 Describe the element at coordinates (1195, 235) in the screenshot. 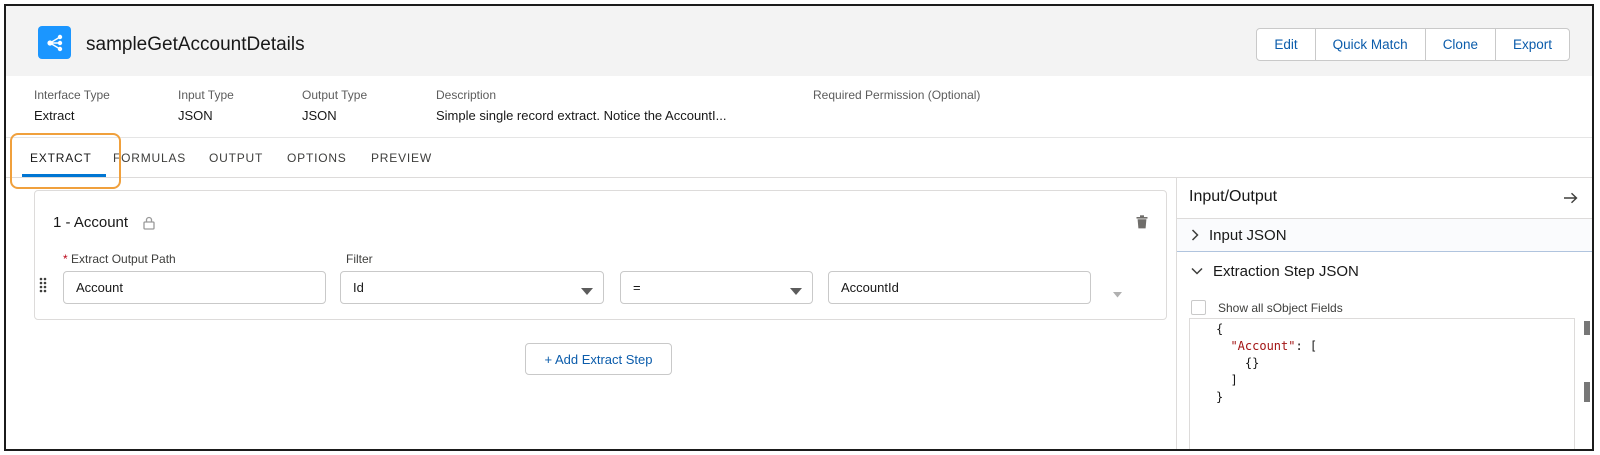

I see `chevron-right-icon` at that location.